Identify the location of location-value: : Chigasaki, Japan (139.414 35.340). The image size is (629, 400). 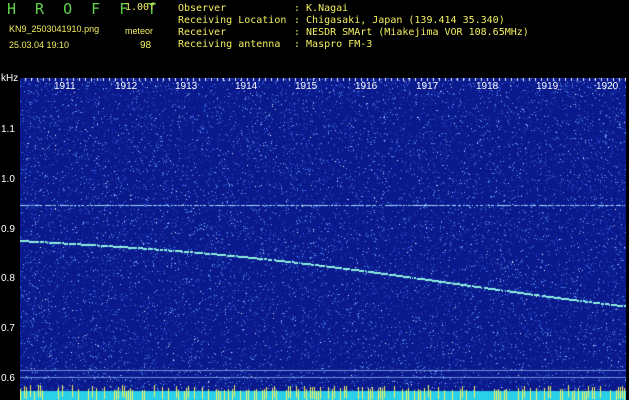
(399, 20).